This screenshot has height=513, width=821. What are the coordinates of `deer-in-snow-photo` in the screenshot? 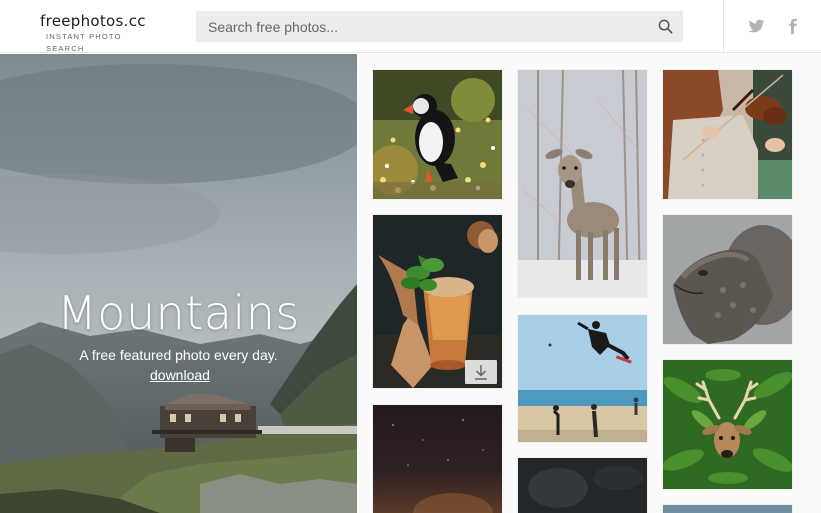 It's located at (582, 183).